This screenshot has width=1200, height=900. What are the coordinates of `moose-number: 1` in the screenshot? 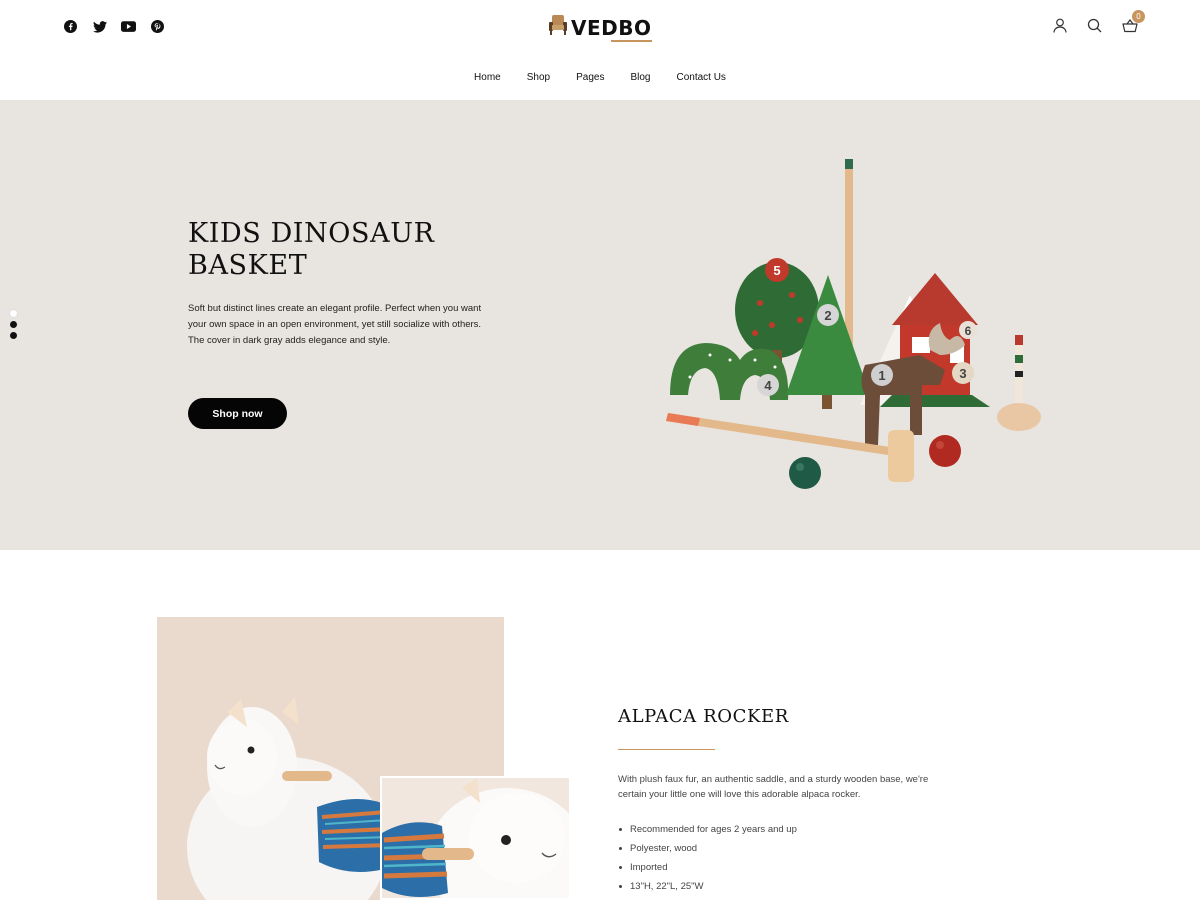 It's located at (881, 375).